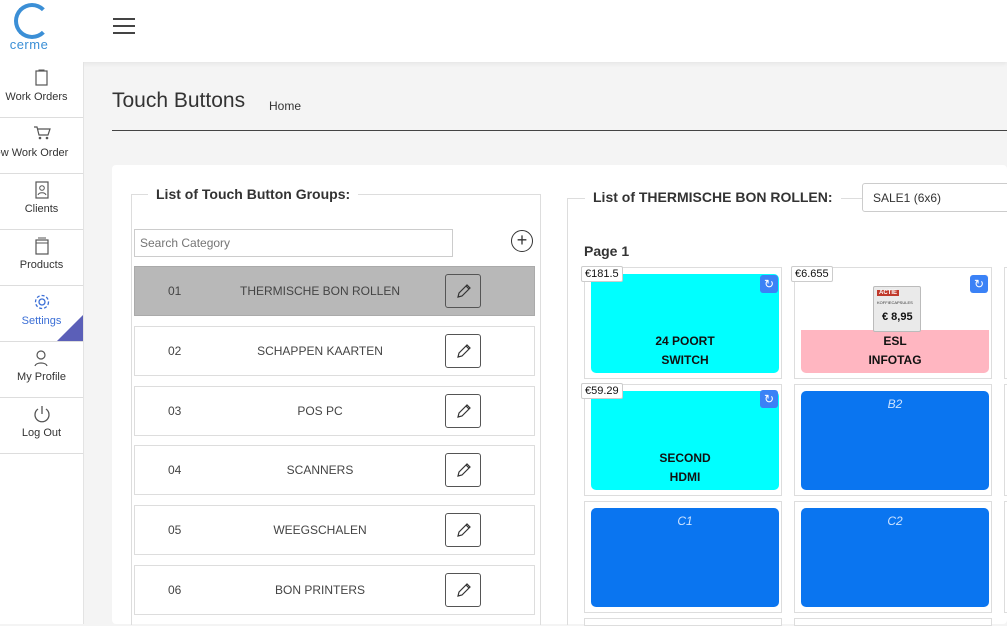 This screenshot has height=626, width=1007. I want to click on touch-button-code: C2, so click(895, 521).